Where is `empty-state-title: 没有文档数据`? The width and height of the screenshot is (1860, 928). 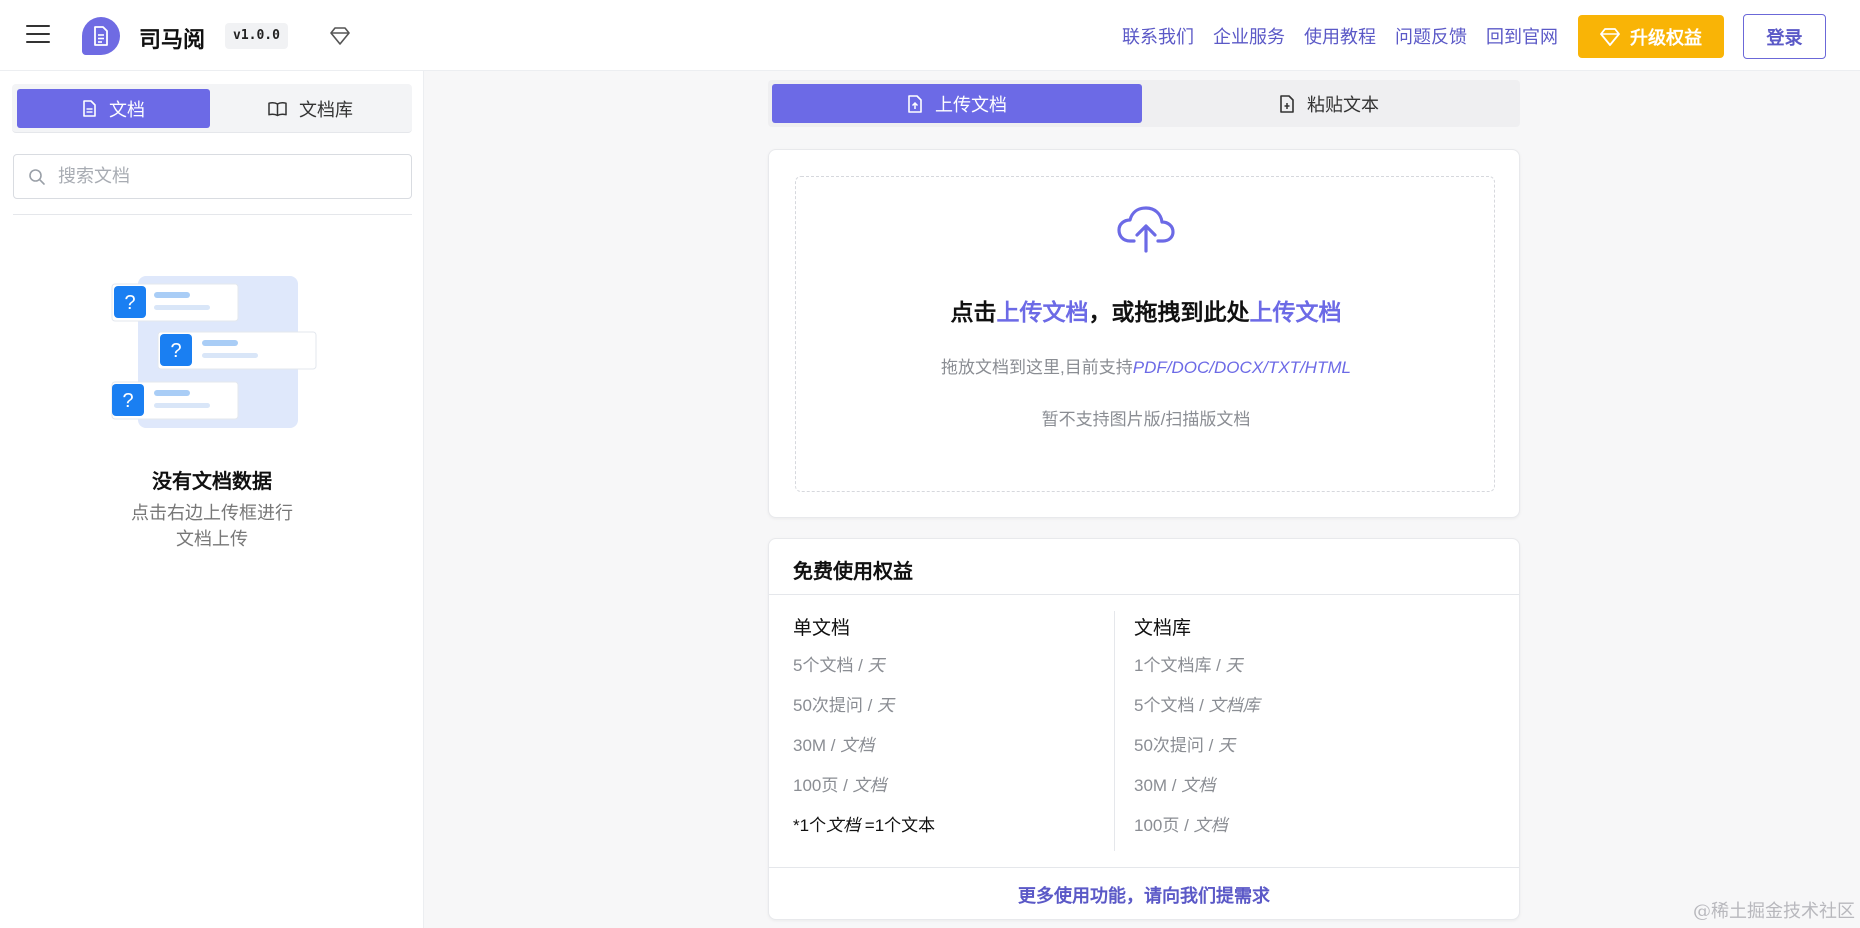
empty-state-title: 没有文档数据 is located at coordinates (212, 482).